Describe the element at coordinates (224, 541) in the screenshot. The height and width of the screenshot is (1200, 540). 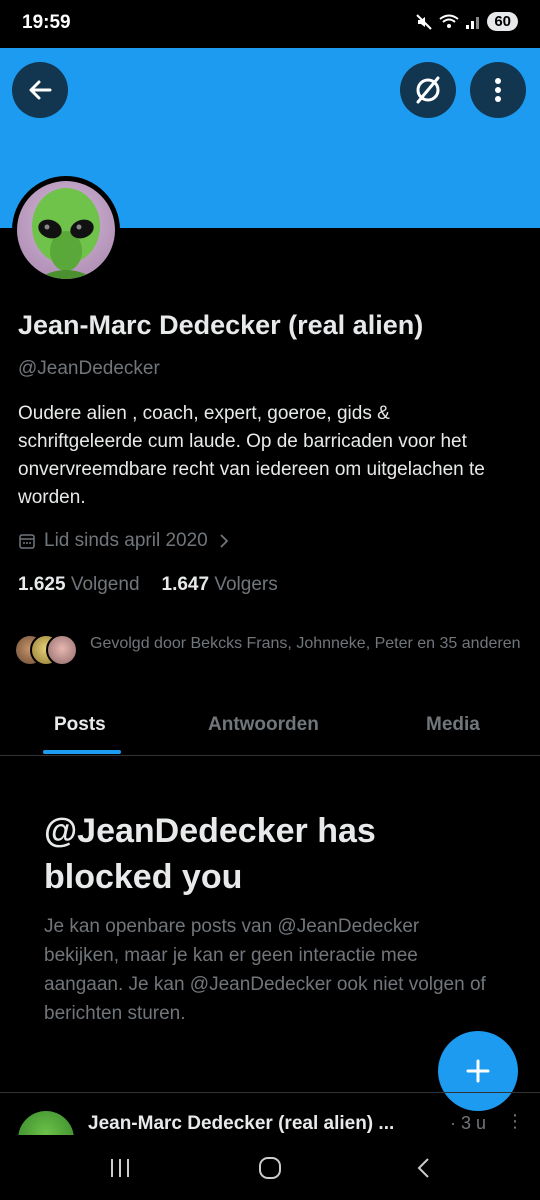
I see `chevron-right-icon` at that location.